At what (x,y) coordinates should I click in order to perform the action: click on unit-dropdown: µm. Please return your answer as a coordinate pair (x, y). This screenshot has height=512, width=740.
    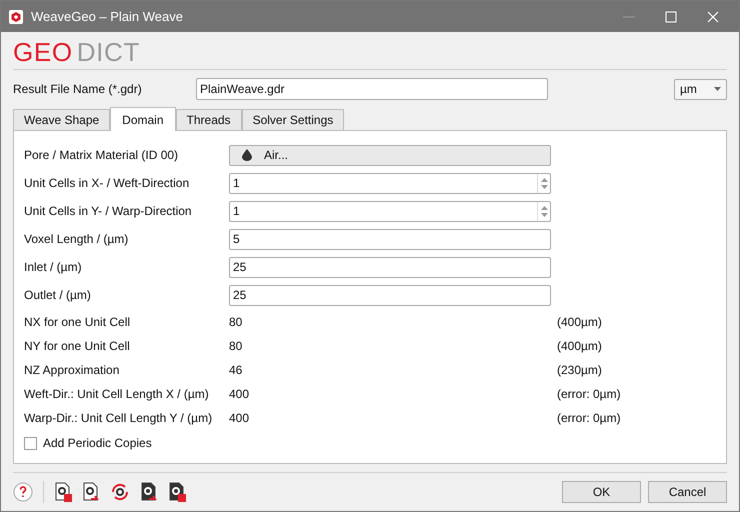
    Looking at the image, I should click on (700, 89).